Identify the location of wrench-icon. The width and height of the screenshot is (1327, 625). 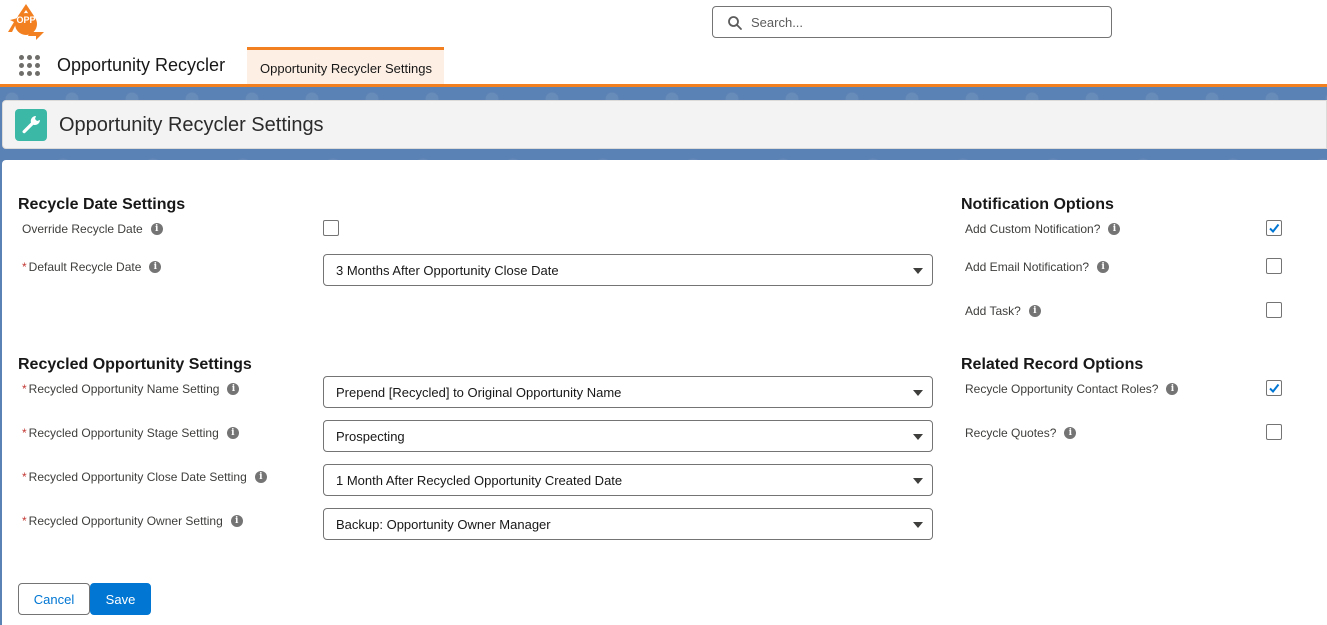
(31, 125).